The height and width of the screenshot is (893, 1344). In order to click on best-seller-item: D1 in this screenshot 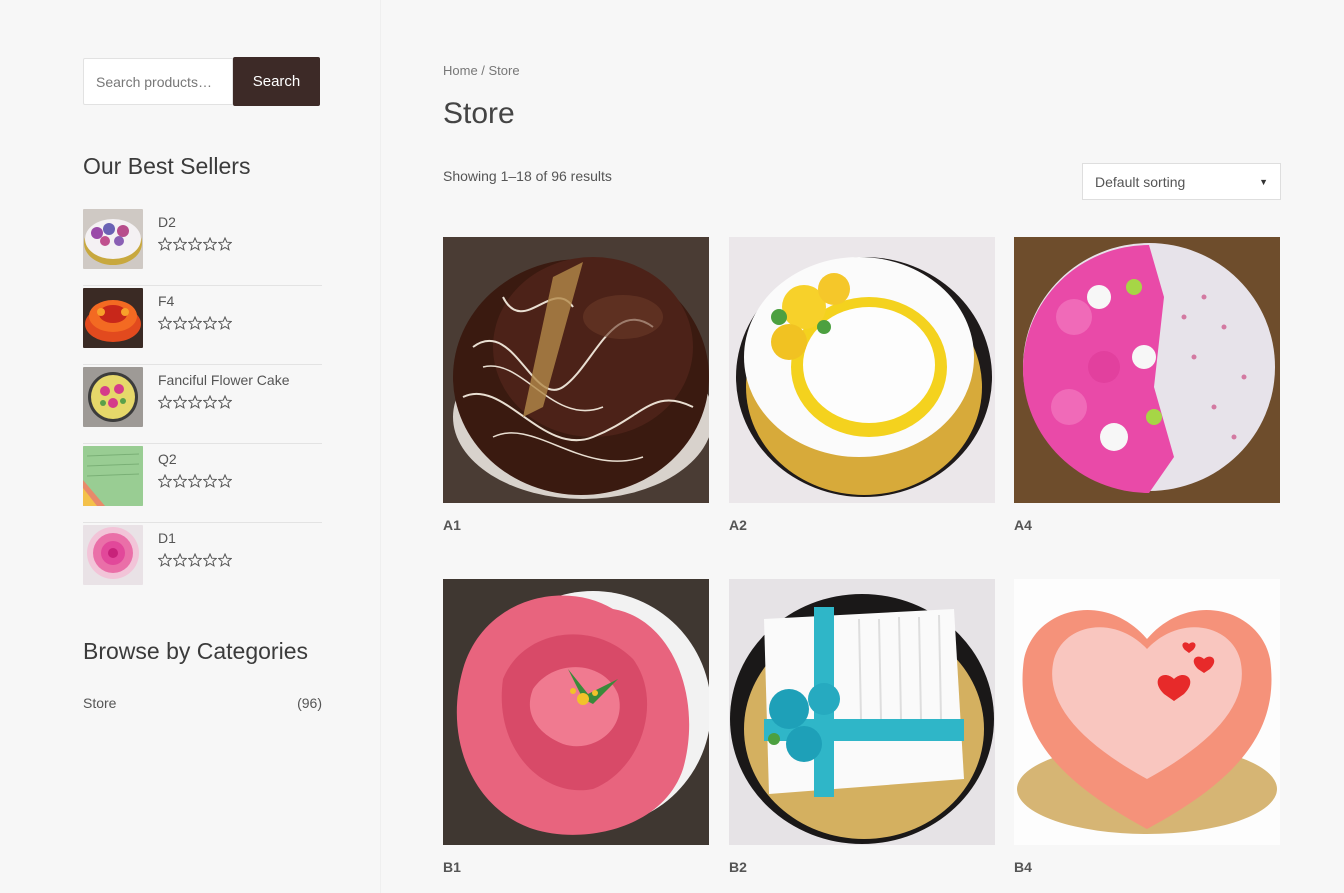, I will do `click(202, 563)`.